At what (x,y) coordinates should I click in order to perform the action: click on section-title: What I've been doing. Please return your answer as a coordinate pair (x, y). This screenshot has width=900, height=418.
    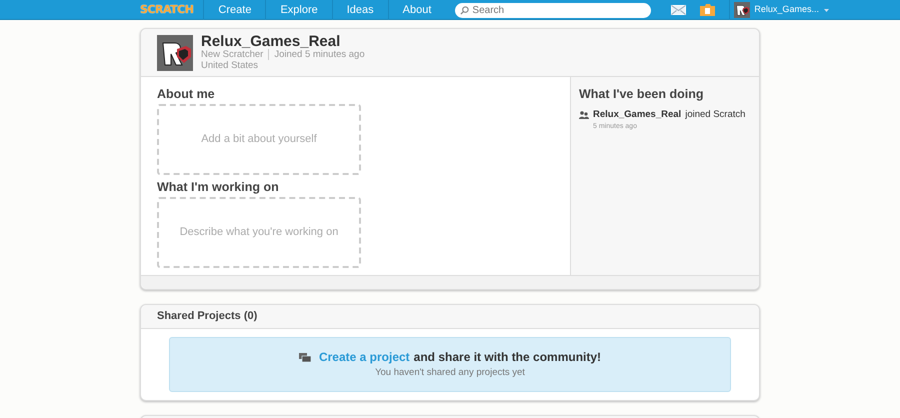
    Looking at the image, I should click on (642, 94).